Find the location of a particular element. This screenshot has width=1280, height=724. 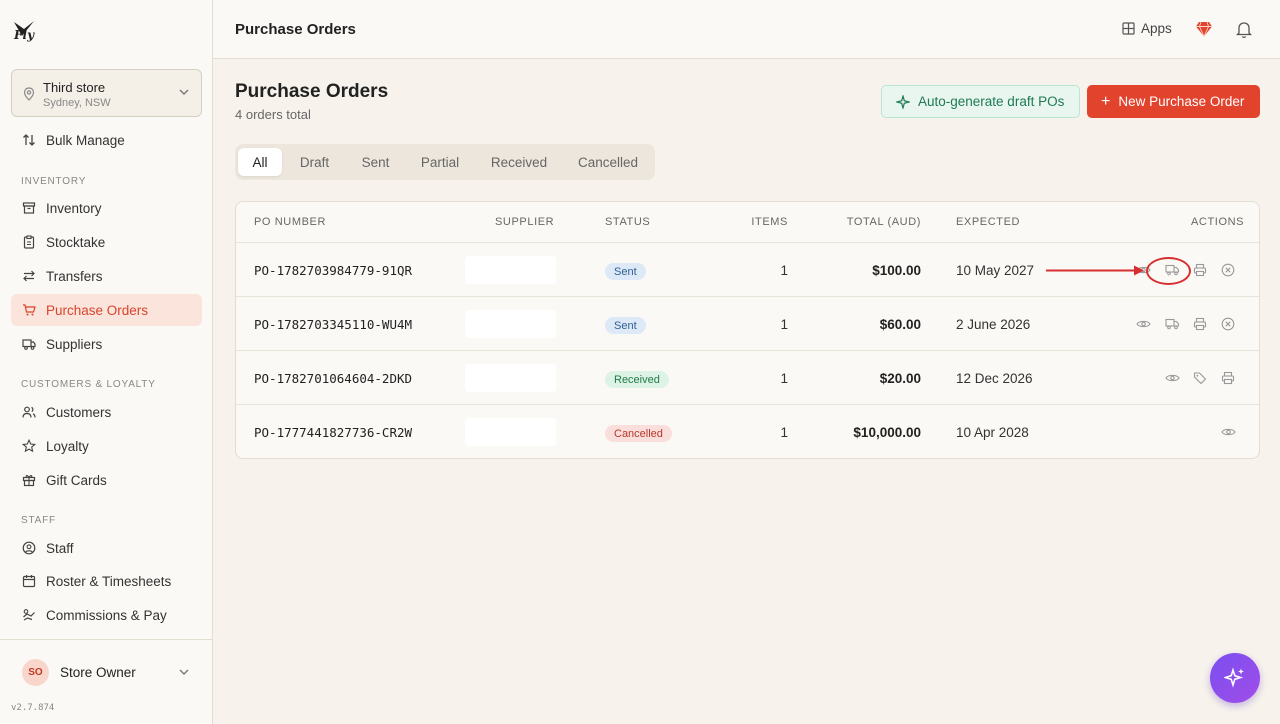

auto-generate-button: Auto-generate draft POs is located at coordinates (980, 101).